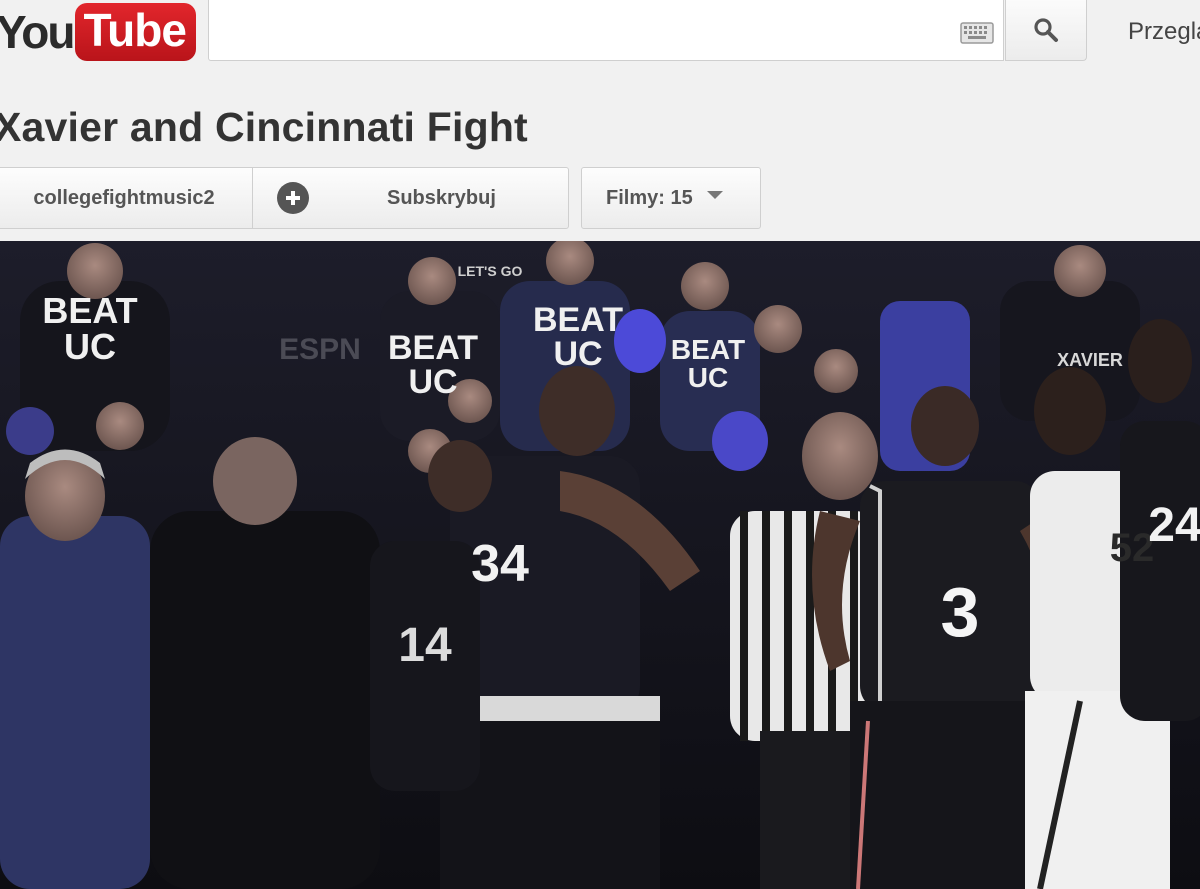  I want to click on logo-tube-text: Tube, so click(135, 32).